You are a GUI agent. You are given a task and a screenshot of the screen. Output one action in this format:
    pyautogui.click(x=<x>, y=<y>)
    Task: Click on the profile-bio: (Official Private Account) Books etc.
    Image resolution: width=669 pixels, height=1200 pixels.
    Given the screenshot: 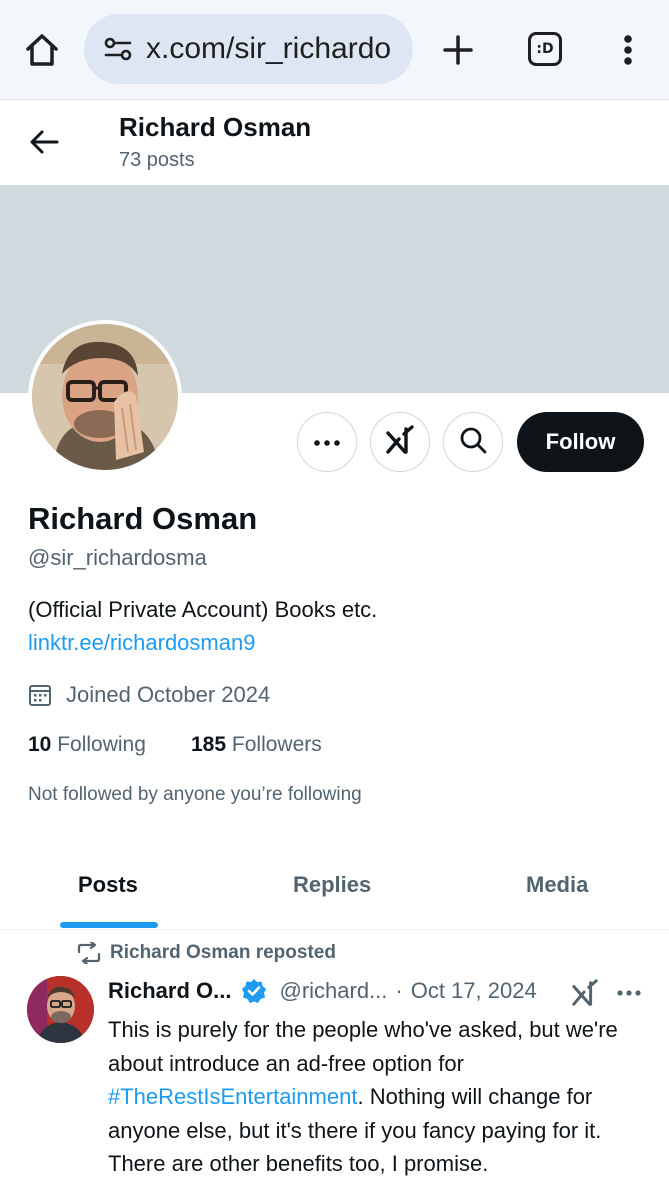 What is the action you would take?
    pyautogui.click(x=203, y=609)
    